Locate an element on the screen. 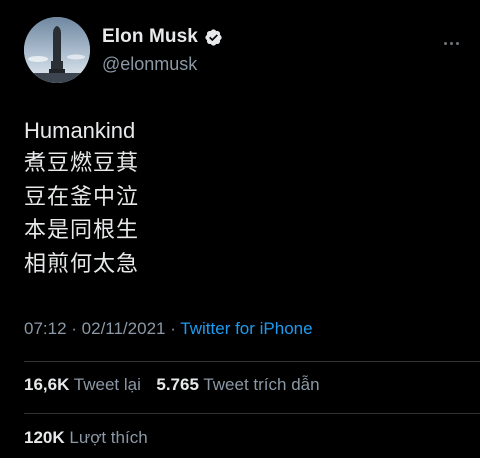 The height and width of the screenshot is (458, 480). author-names: Elon Musk @elonmusk is located at coordinates (162, 50).